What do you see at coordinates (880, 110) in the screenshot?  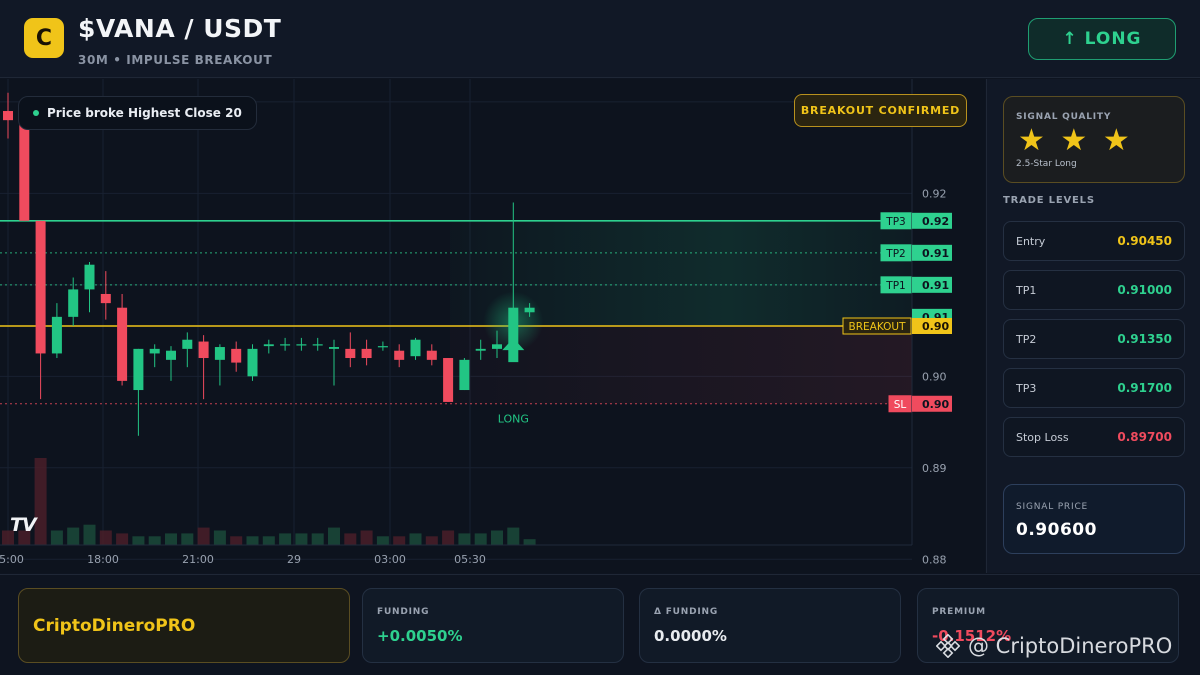 I see `breakout-confirmed-badge: BREAKOUT CONFIRMED` at bounding box center [880, 110].